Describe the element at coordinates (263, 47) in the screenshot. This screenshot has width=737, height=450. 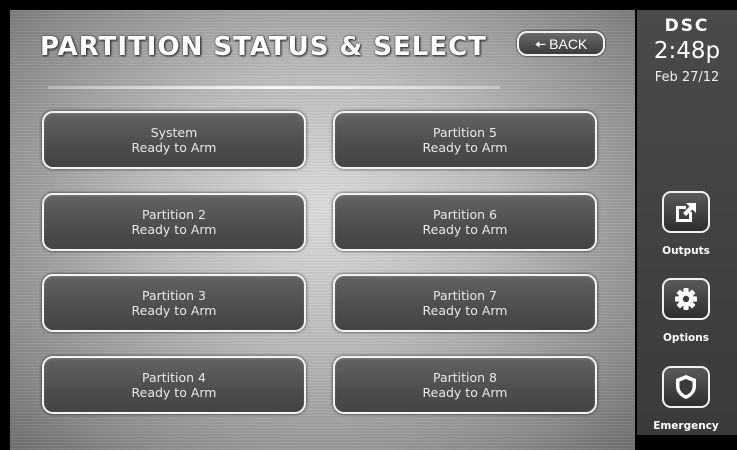
I see `page-title: PARTITION STATUS & SELECT` at that location.